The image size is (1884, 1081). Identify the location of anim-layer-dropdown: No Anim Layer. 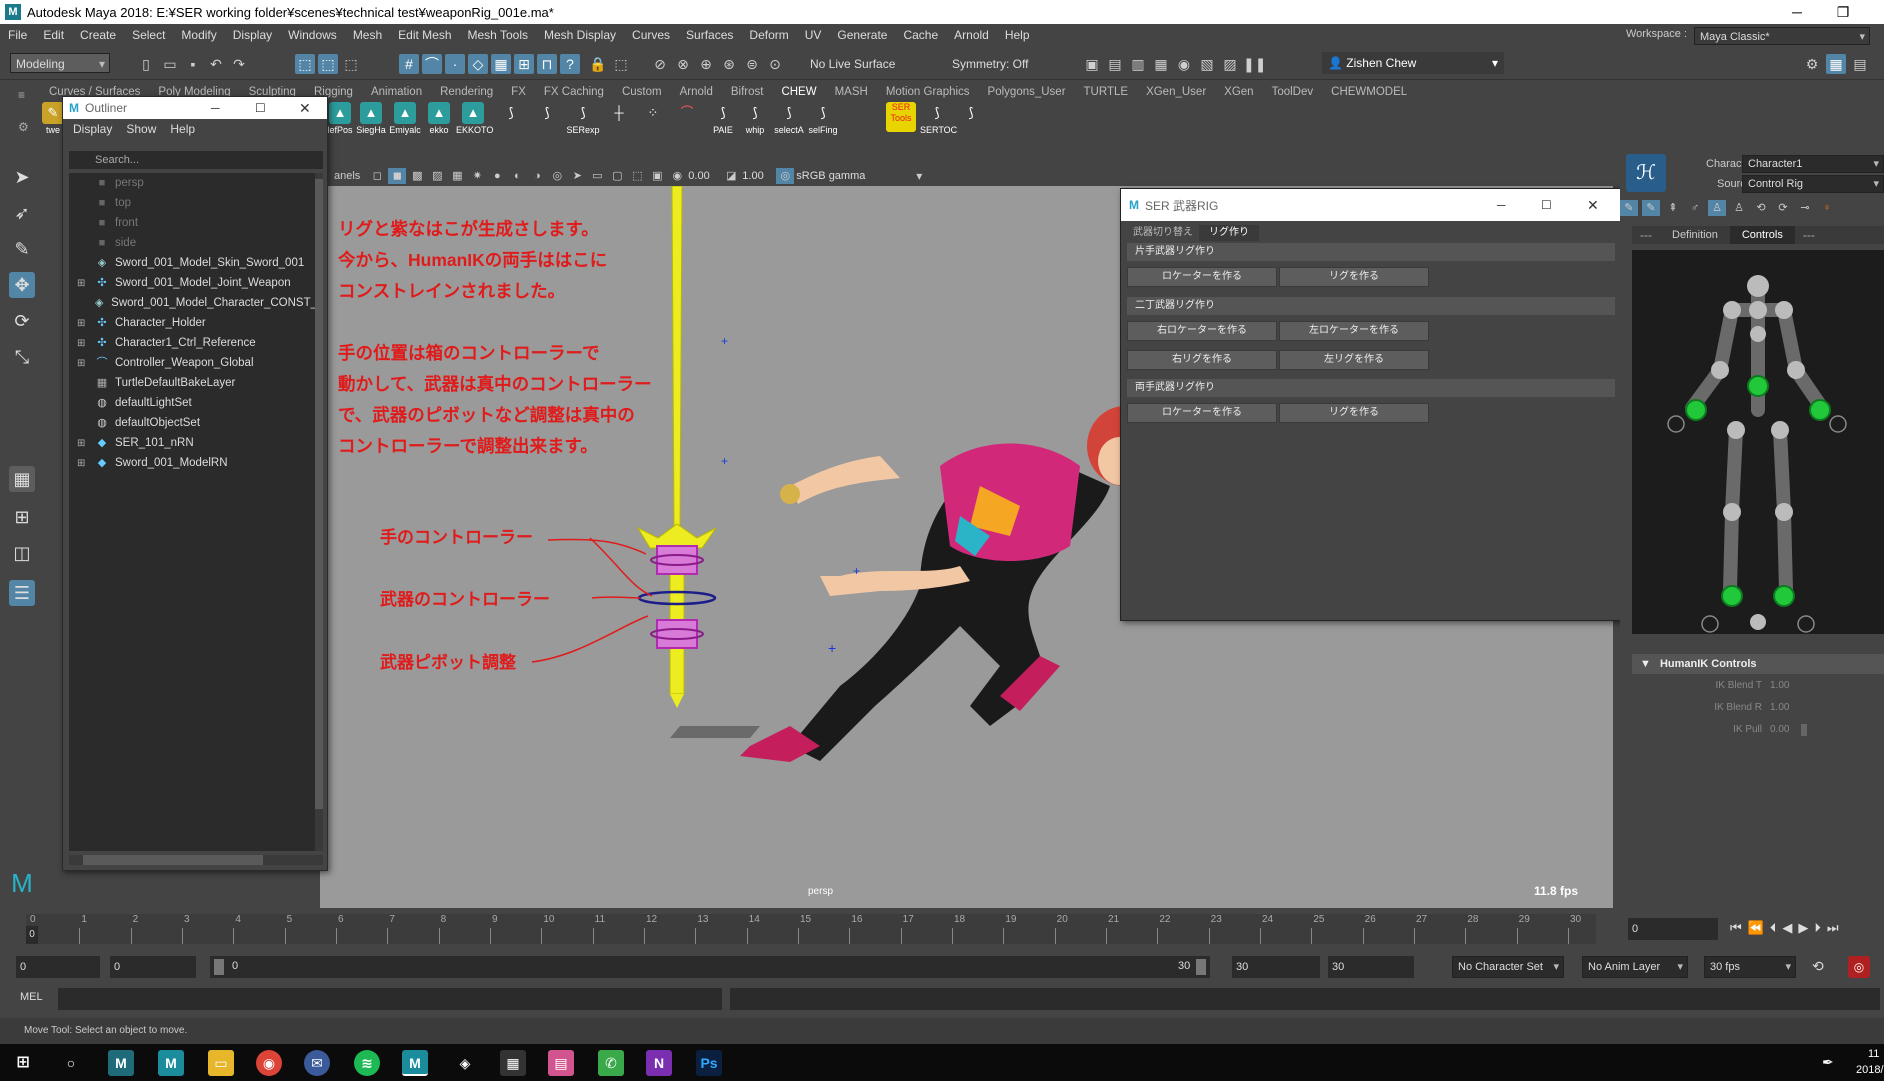
(1635, 967).